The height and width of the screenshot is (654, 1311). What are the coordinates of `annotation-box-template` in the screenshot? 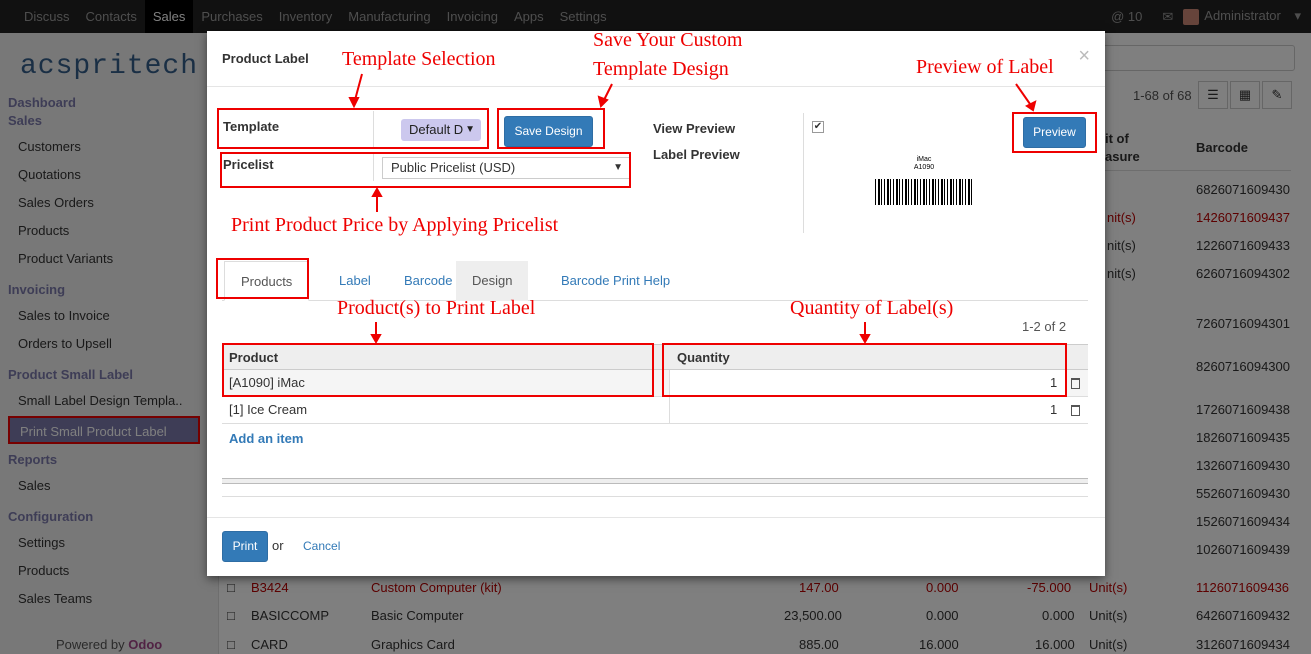 It's located at (353, 128).